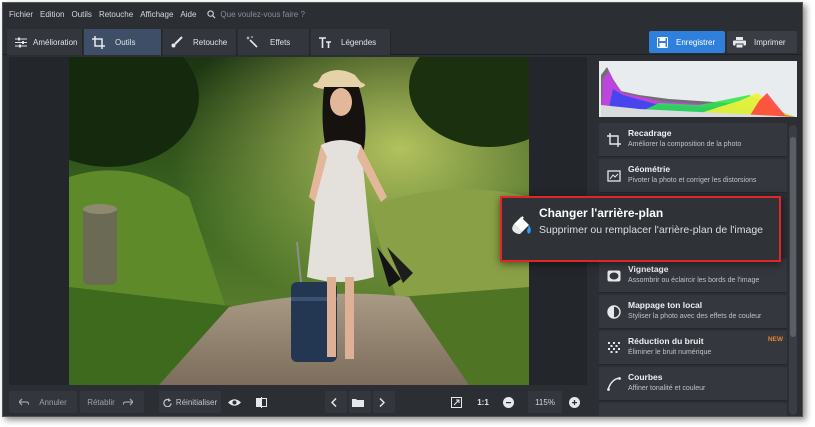 This screenshot has width=815, height=427. Describe the element at coordinates (325, 42) in the screenshot. I see `text-icon` at that location.